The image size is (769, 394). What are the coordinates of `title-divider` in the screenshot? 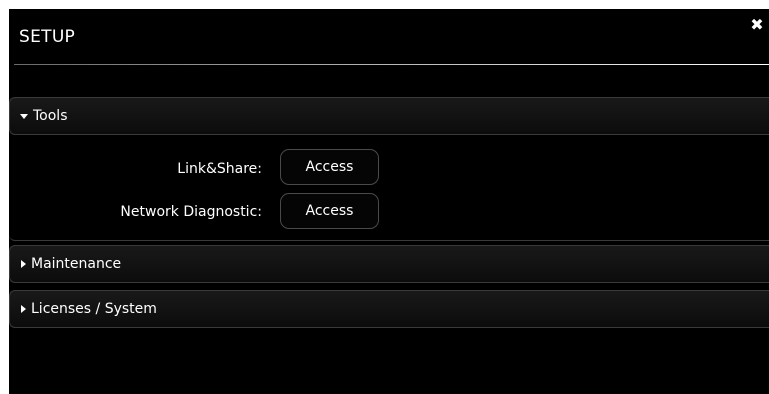 It's located at (391, 64).